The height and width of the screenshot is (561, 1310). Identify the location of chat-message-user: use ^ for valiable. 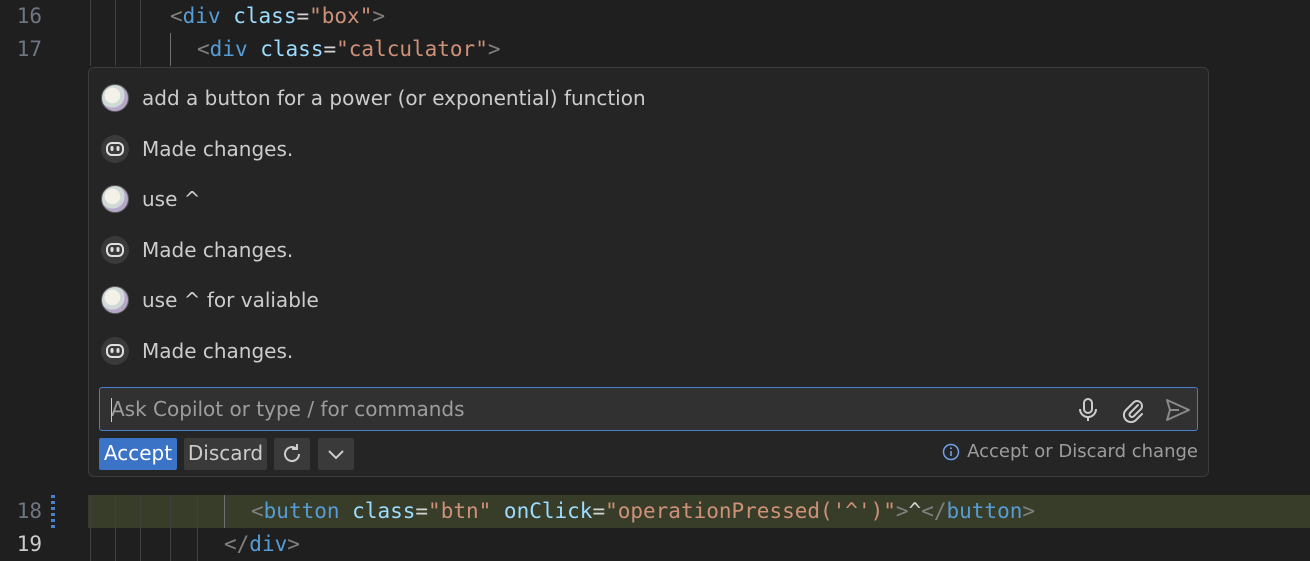
(210, 300).